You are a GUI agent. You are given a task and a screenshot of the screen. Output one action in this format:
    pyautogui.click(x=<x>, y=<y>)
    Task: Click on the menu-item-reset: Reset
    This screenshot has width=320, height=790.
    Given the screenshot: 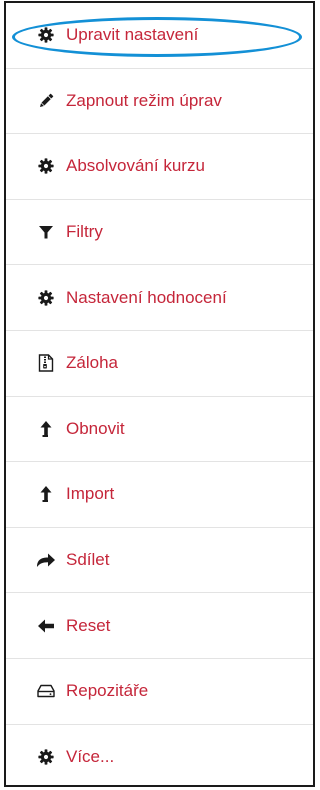 What is the action you would take?
    pyautogui.click(x=159, y=626)
    